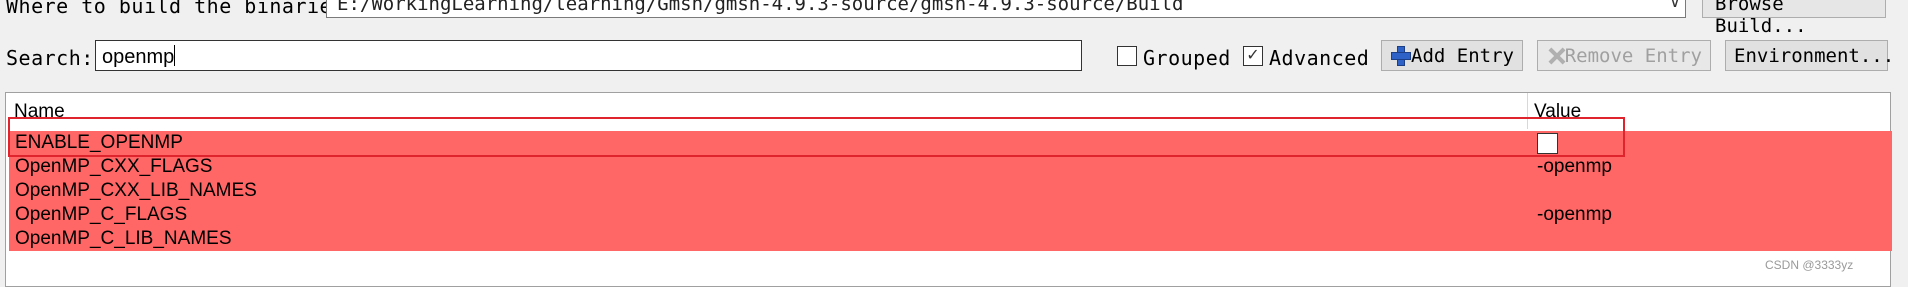 This screenshot has height=287, width=1908. What do you see at coordinates (1527, 111) in the screenshot?
I see `column-divider` at bounding box center [1527, 111].